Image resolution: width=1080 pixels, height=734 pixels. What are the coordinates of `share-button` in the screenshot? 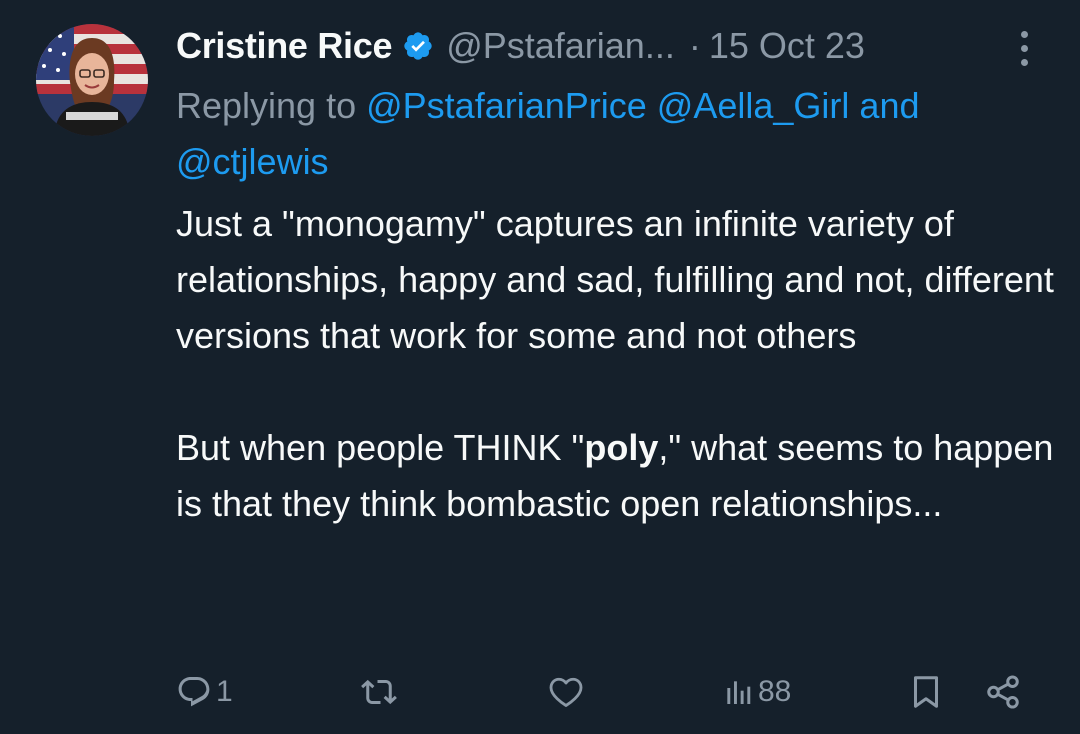 It's located at (1003, 692).